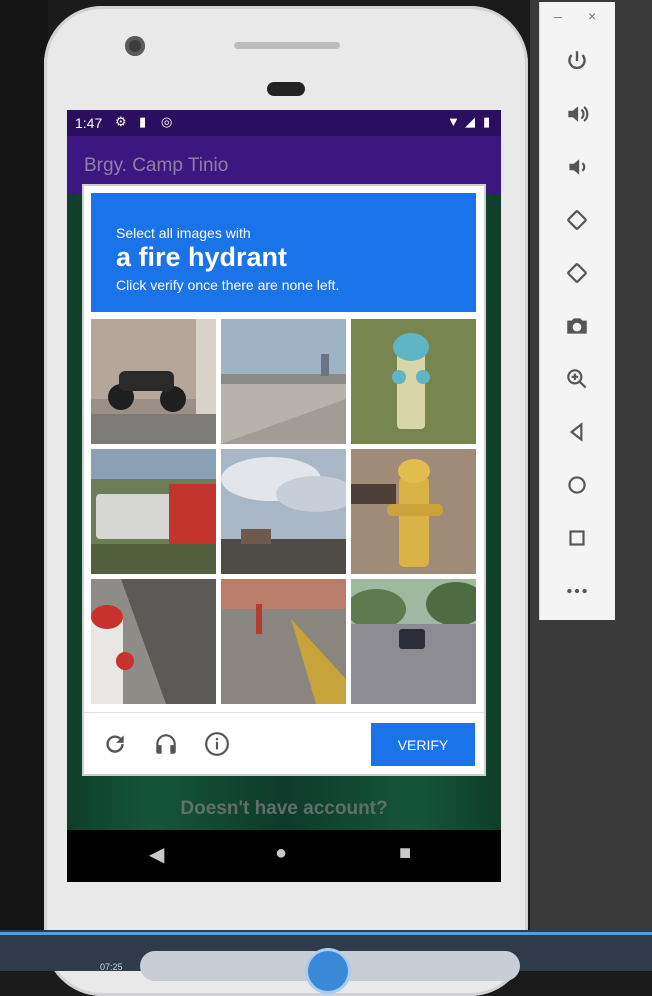  Describe the element at coordinates (135, 46) in the screenshot. I see `front-camera` at that location.